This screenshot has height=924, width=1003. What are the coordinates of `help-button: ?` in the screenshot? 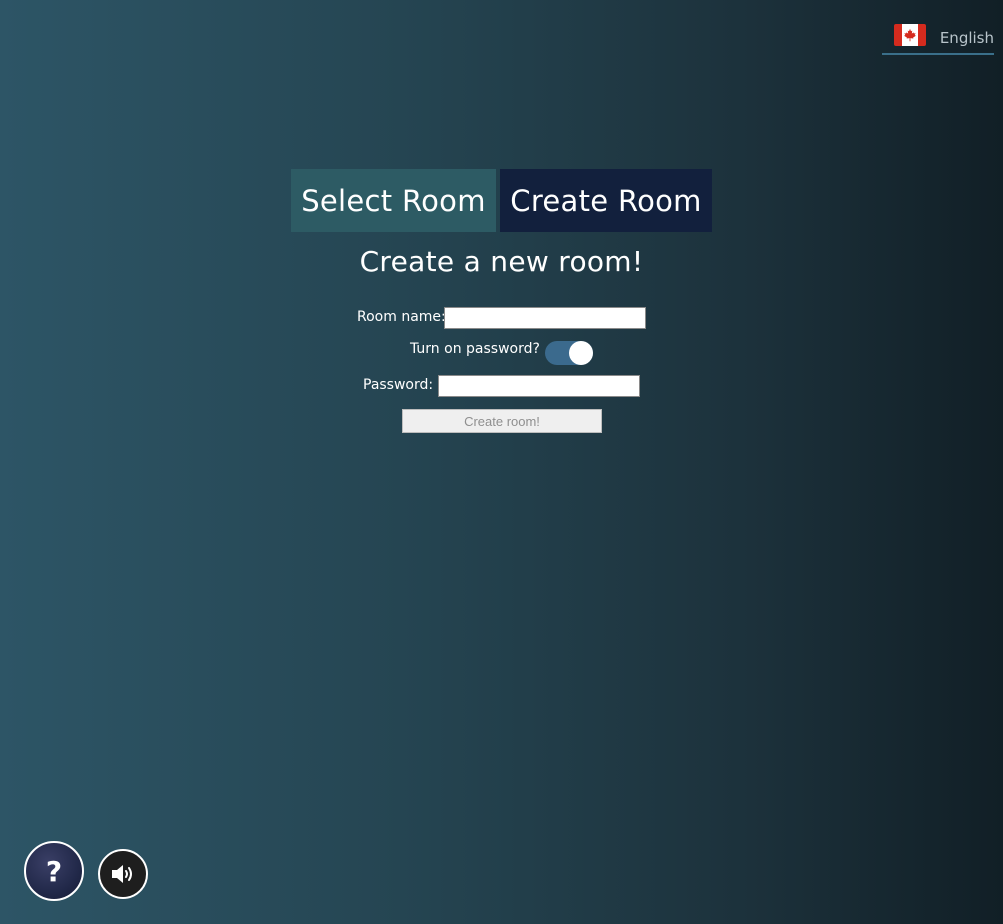 It's located at (54, 871).